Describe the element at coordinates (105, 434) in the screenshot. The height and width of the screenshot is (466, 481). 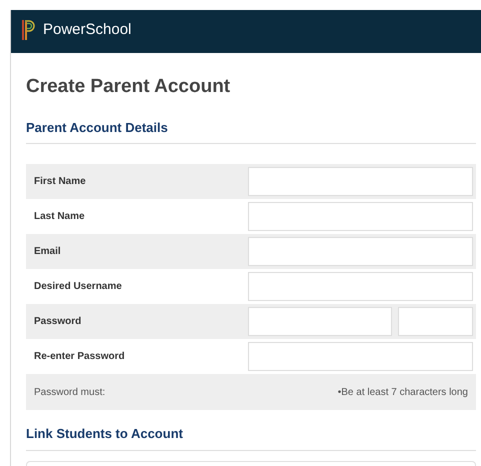
I see `section-heading: Link Students to Account` at that location.